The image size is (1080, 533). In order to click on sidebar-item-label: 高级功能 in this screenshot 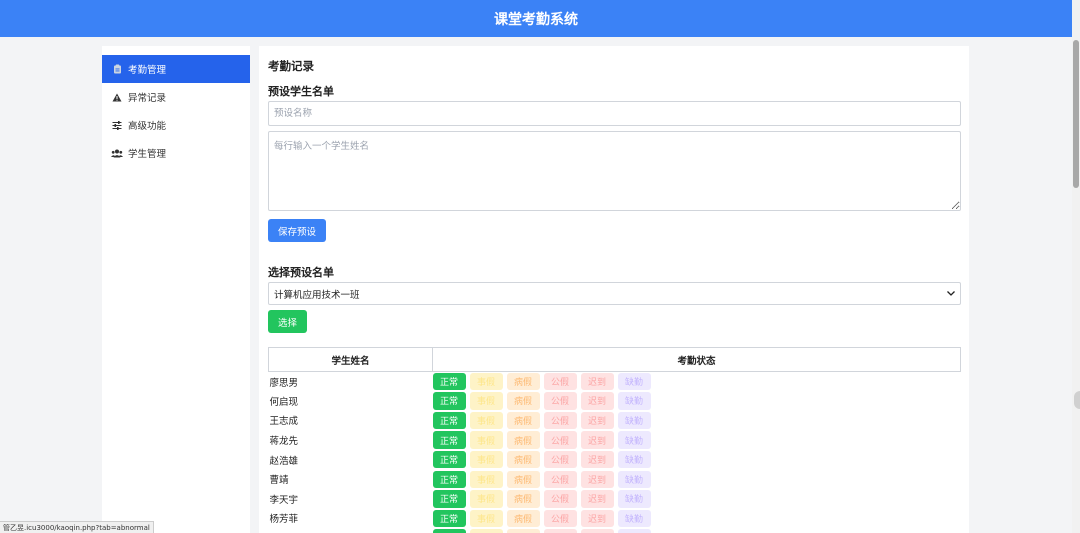, I will do `click(147, 126)`.